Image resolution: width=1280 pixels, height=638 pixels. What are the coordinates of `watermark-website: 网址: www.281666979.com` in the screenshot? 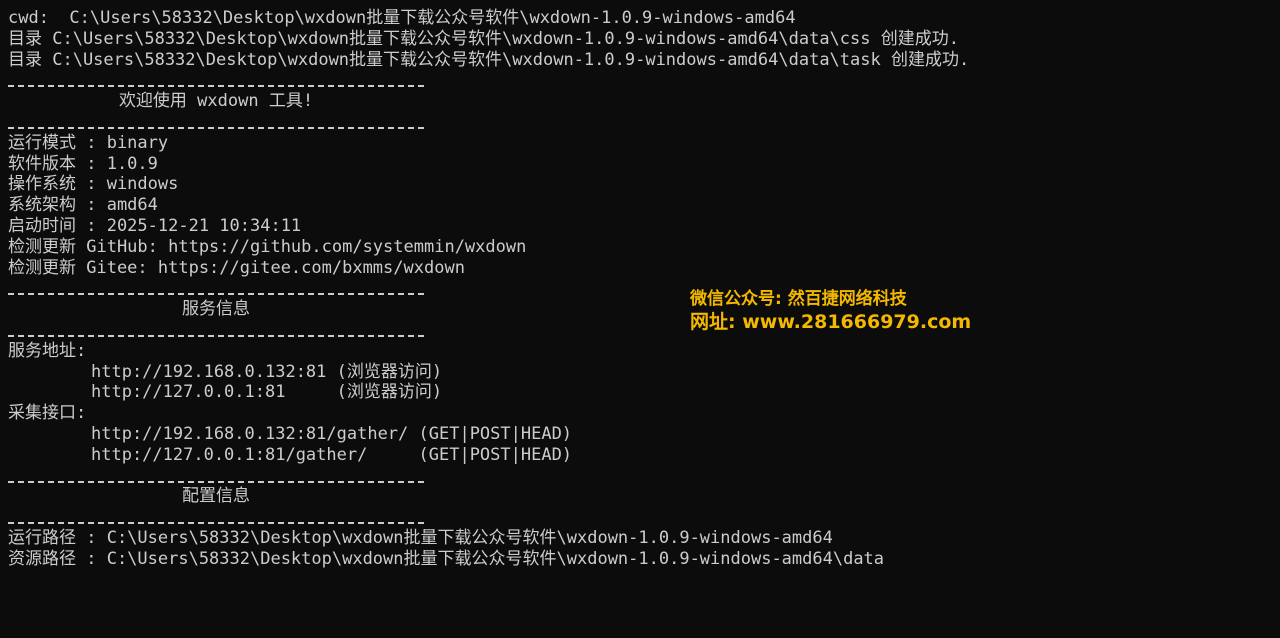 It's located at (831, 322).